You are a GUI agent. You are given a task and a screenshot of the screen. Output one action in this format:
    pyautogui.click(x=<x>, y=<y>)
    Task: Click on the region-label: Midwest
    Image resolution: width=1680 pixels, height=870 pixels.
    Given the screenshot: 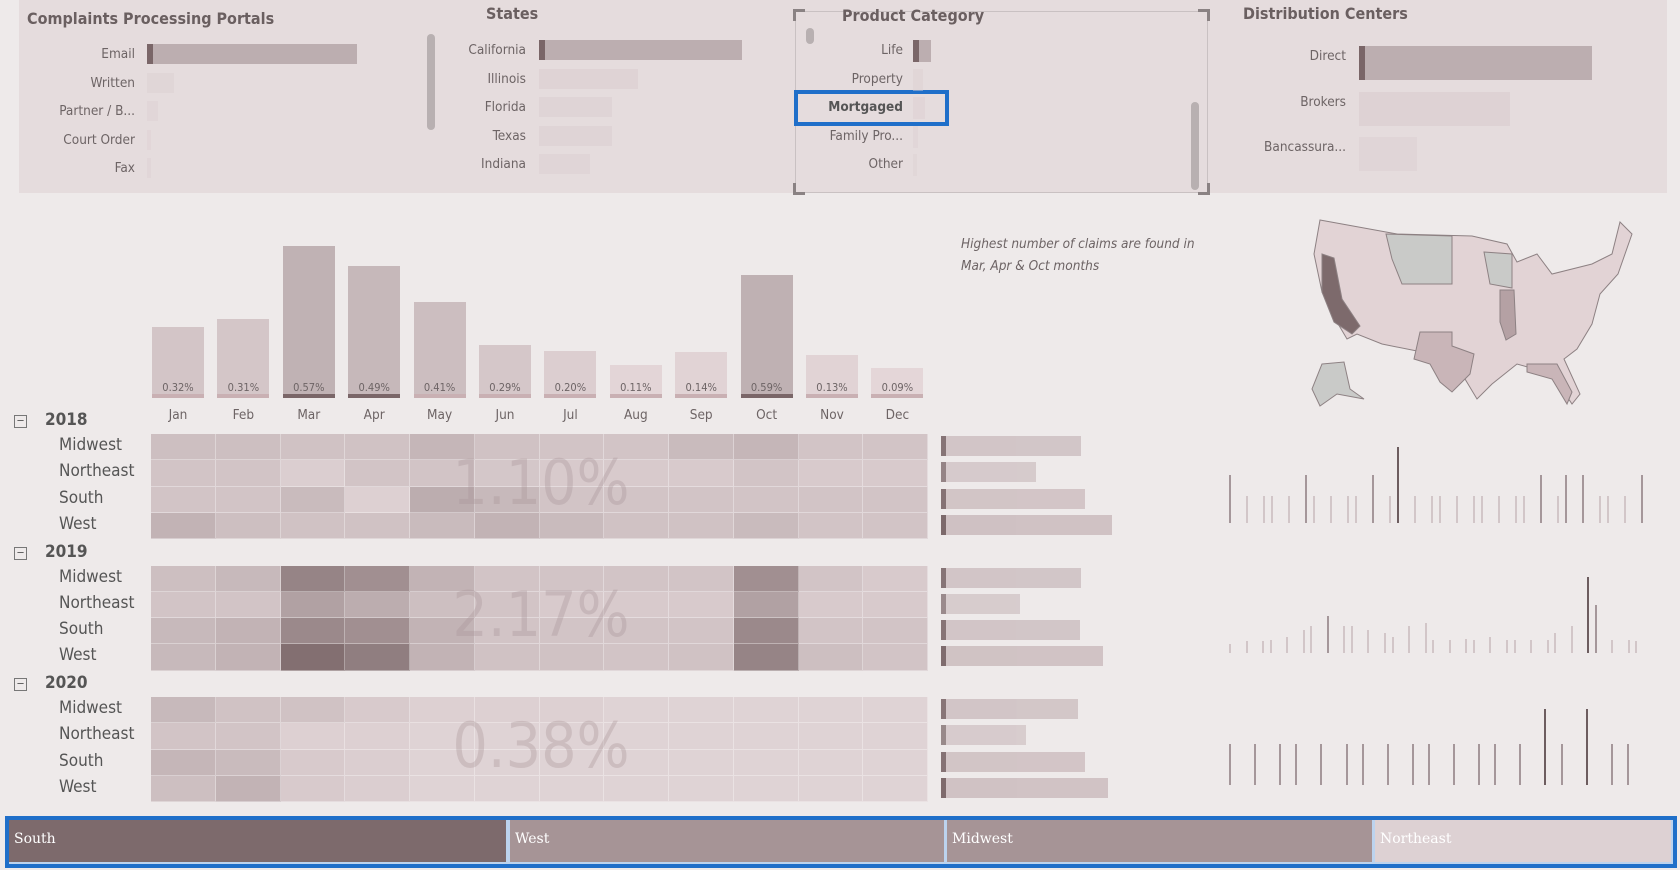 What is the action you would take?
    pyautogui.click(x=90, y=708)
    